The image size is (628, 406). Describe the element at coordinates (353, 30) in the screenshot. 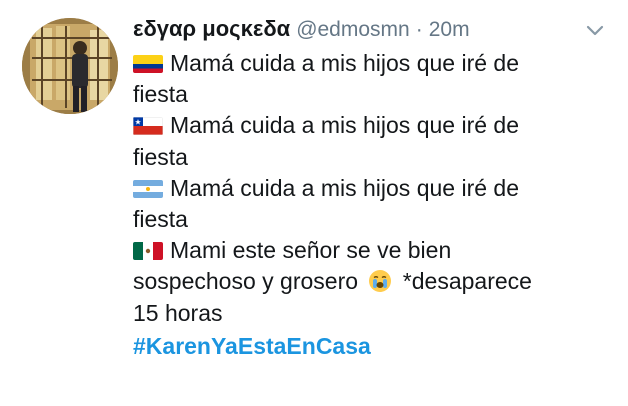

I see `user-handle: @edmosmn` at that location.